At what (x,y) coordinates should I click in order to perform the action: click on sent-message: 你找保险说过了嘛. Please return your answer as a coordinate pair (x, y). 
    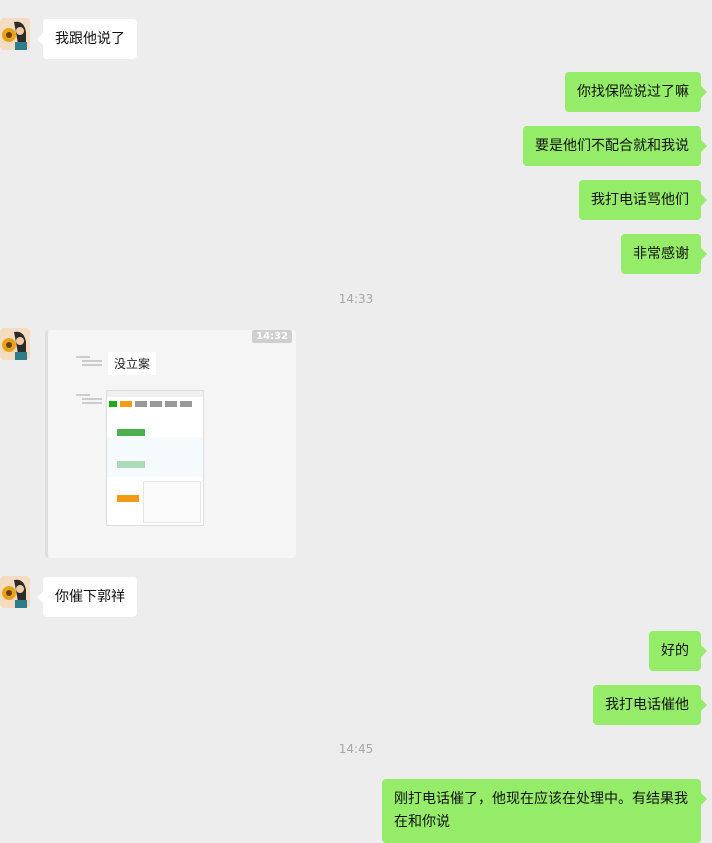
    Looking at the image, I should click on (636, 92).